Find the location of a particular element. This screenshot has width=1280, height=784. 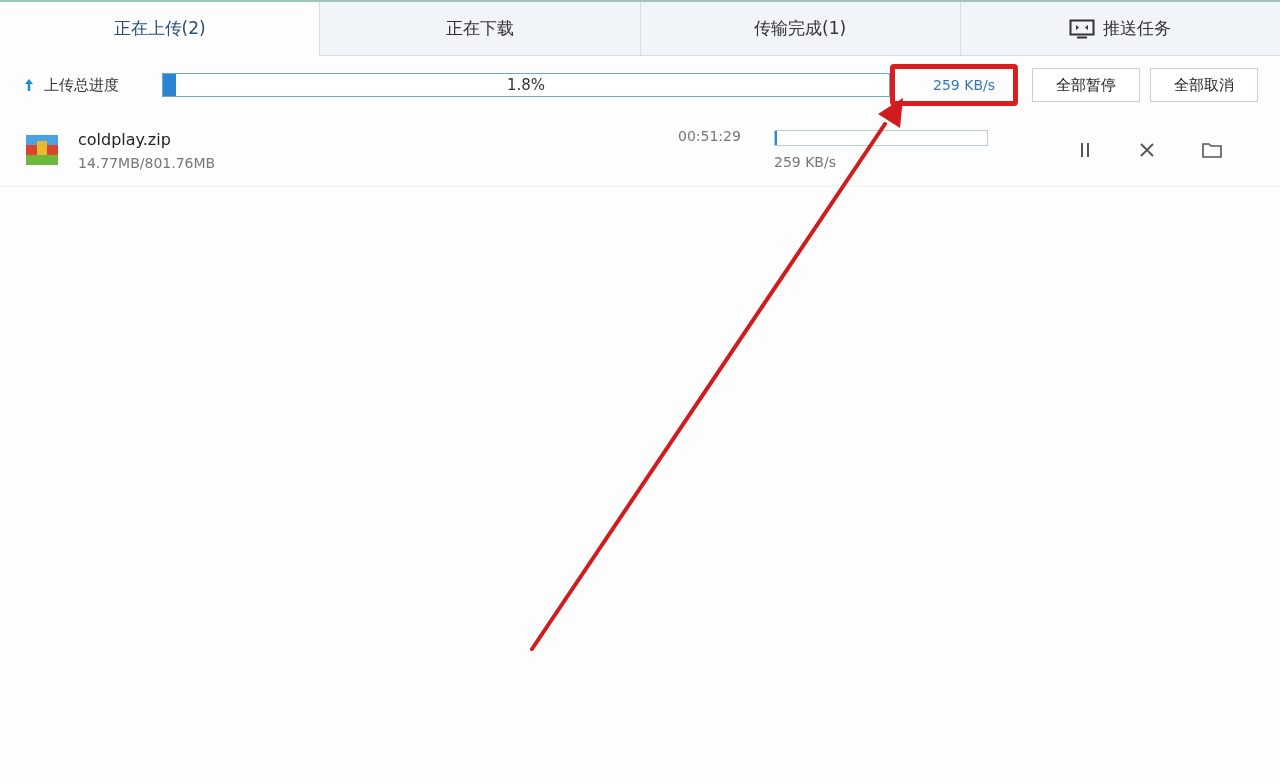

pause-icon is located at coordinates (1085, 150).